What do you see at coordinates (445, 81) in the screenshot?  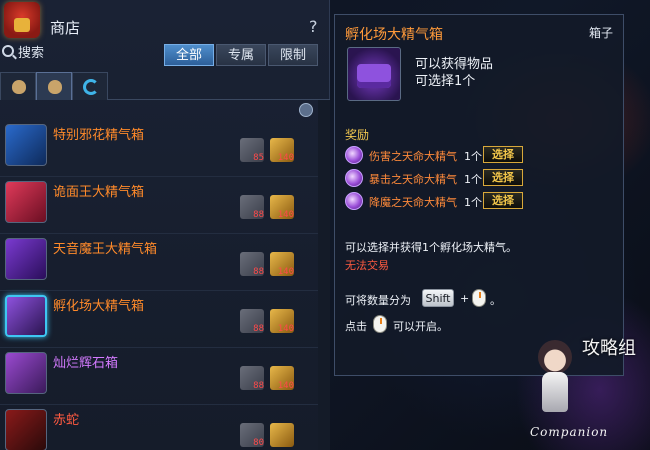 I see `tooltip-line-2: 可选择1个` at bounding box center [445, 81].